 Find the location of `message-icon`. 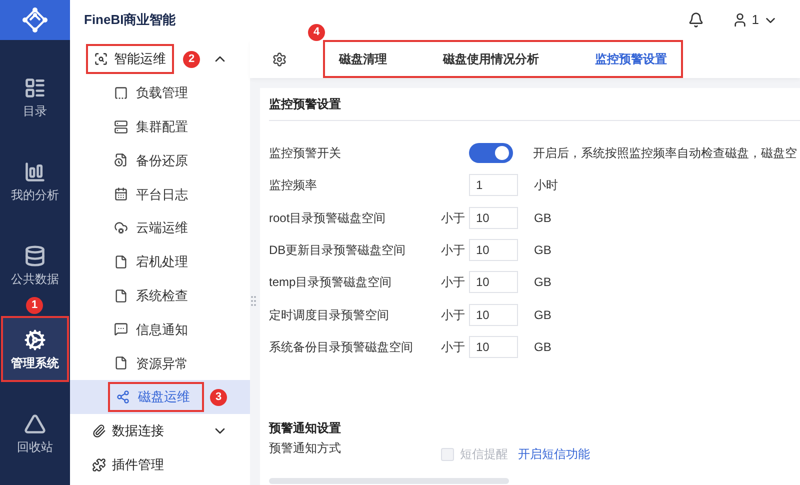

message-icon is located at coordinates (121, 329).